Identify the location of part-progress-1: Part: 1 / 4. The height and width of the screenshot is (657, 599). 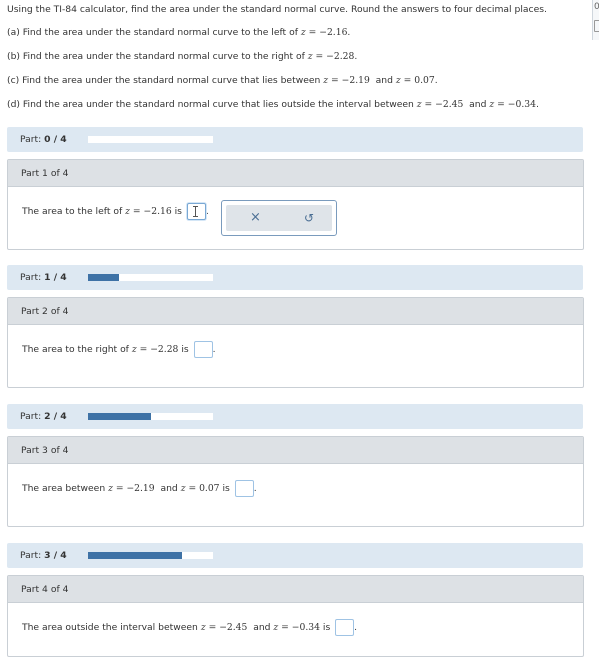
(295, 277).